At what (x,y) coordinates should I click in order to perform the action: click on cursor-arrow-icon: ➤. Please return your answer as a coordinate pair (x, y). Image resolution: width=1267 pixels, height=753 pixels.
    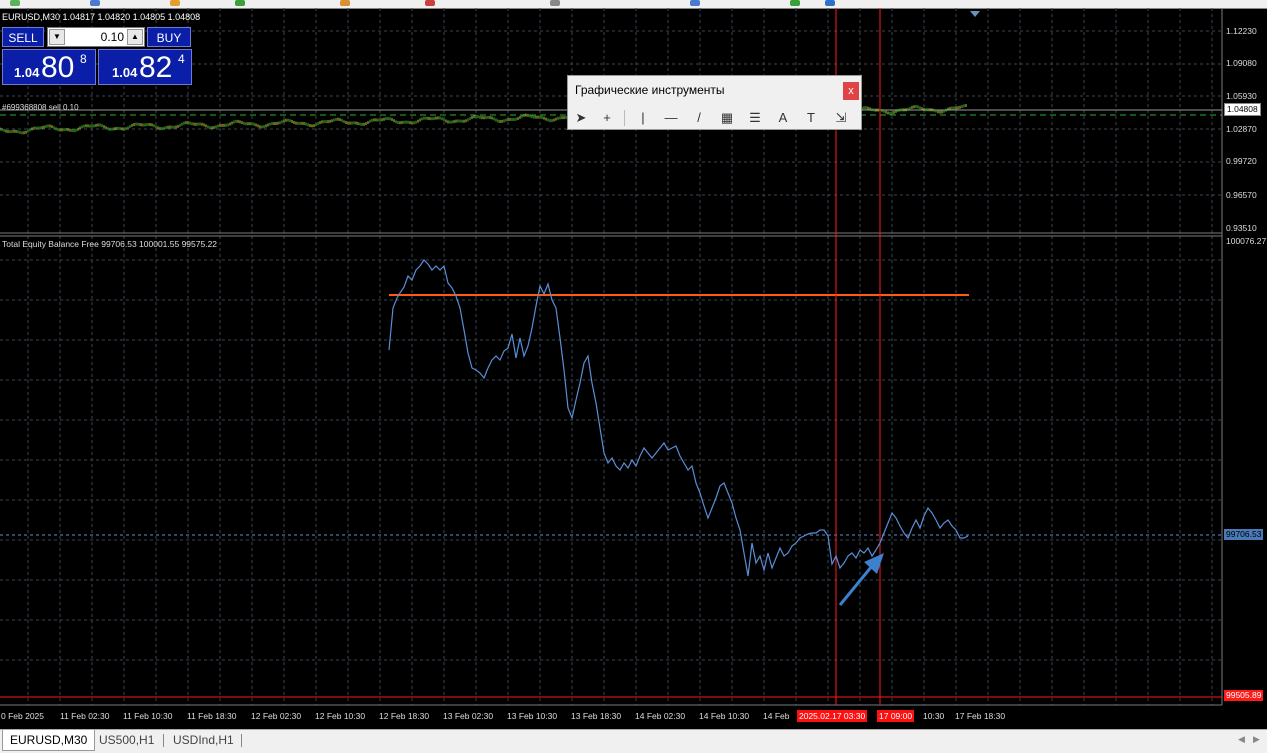
    Looking at the image, I should click on (581, 118).